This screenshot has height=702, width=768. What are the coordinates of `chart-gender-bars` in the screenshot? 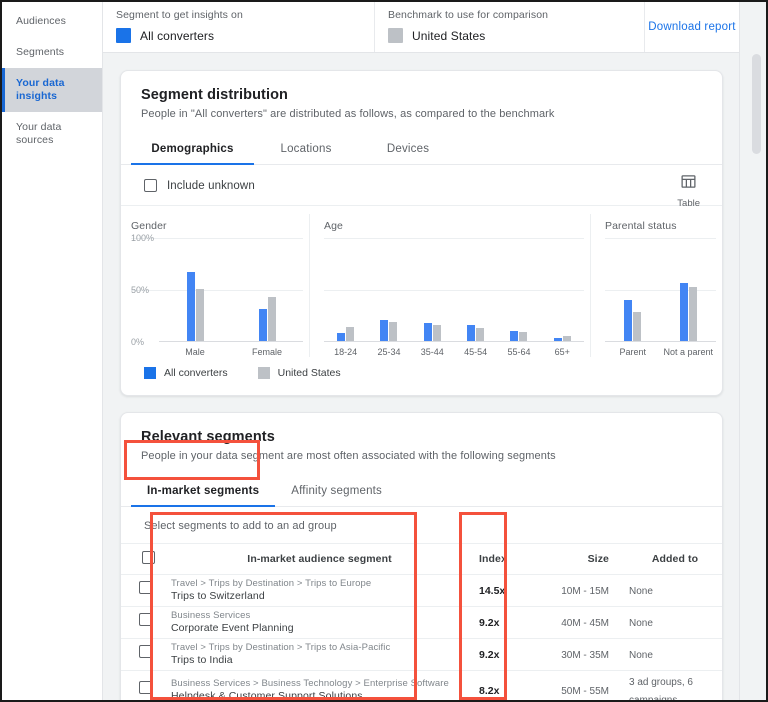 It's located at (231, 290).